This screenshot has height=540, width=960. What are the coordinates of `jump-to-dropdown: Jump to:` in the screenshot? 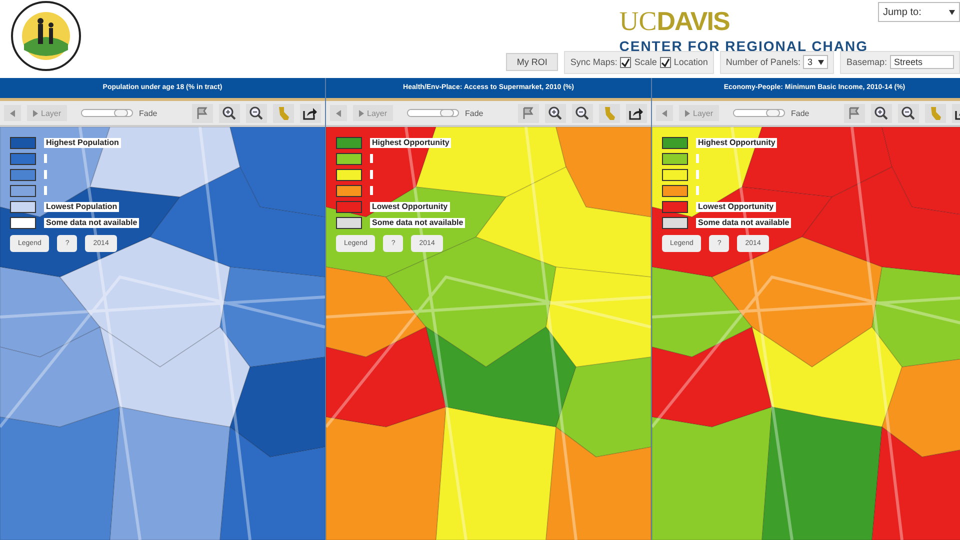 It's located at (919, 12).